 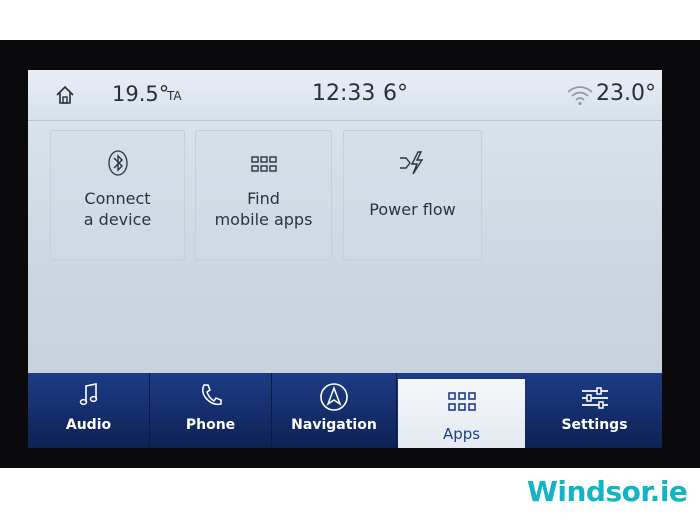 I want to click on connect-device-tile: Connect a device, so click(x=117, y=195).